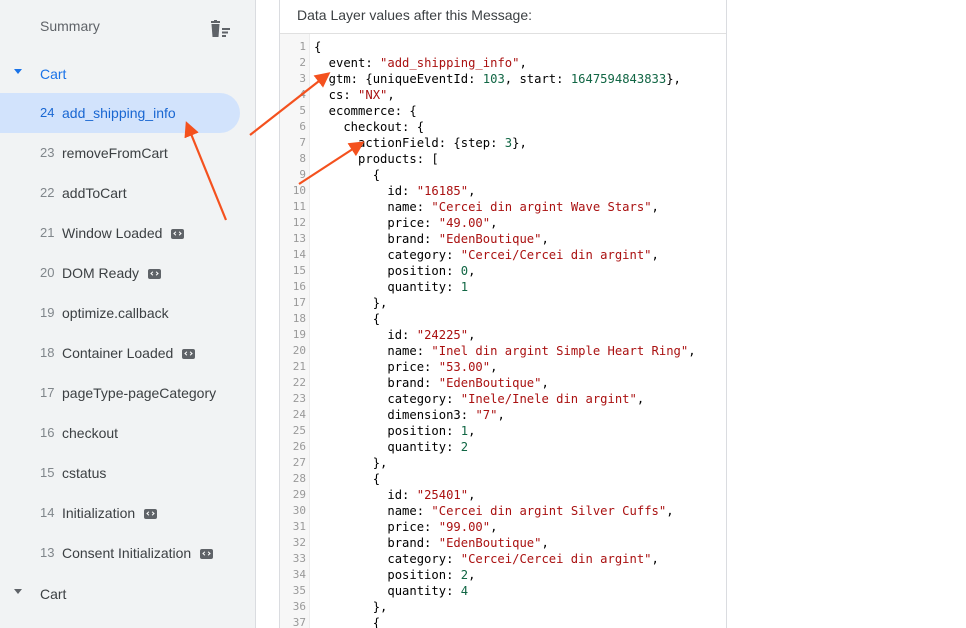 The height and width of the screenshot is (628, 966). I want to click on event-name: Initialization, so click(99, 513).